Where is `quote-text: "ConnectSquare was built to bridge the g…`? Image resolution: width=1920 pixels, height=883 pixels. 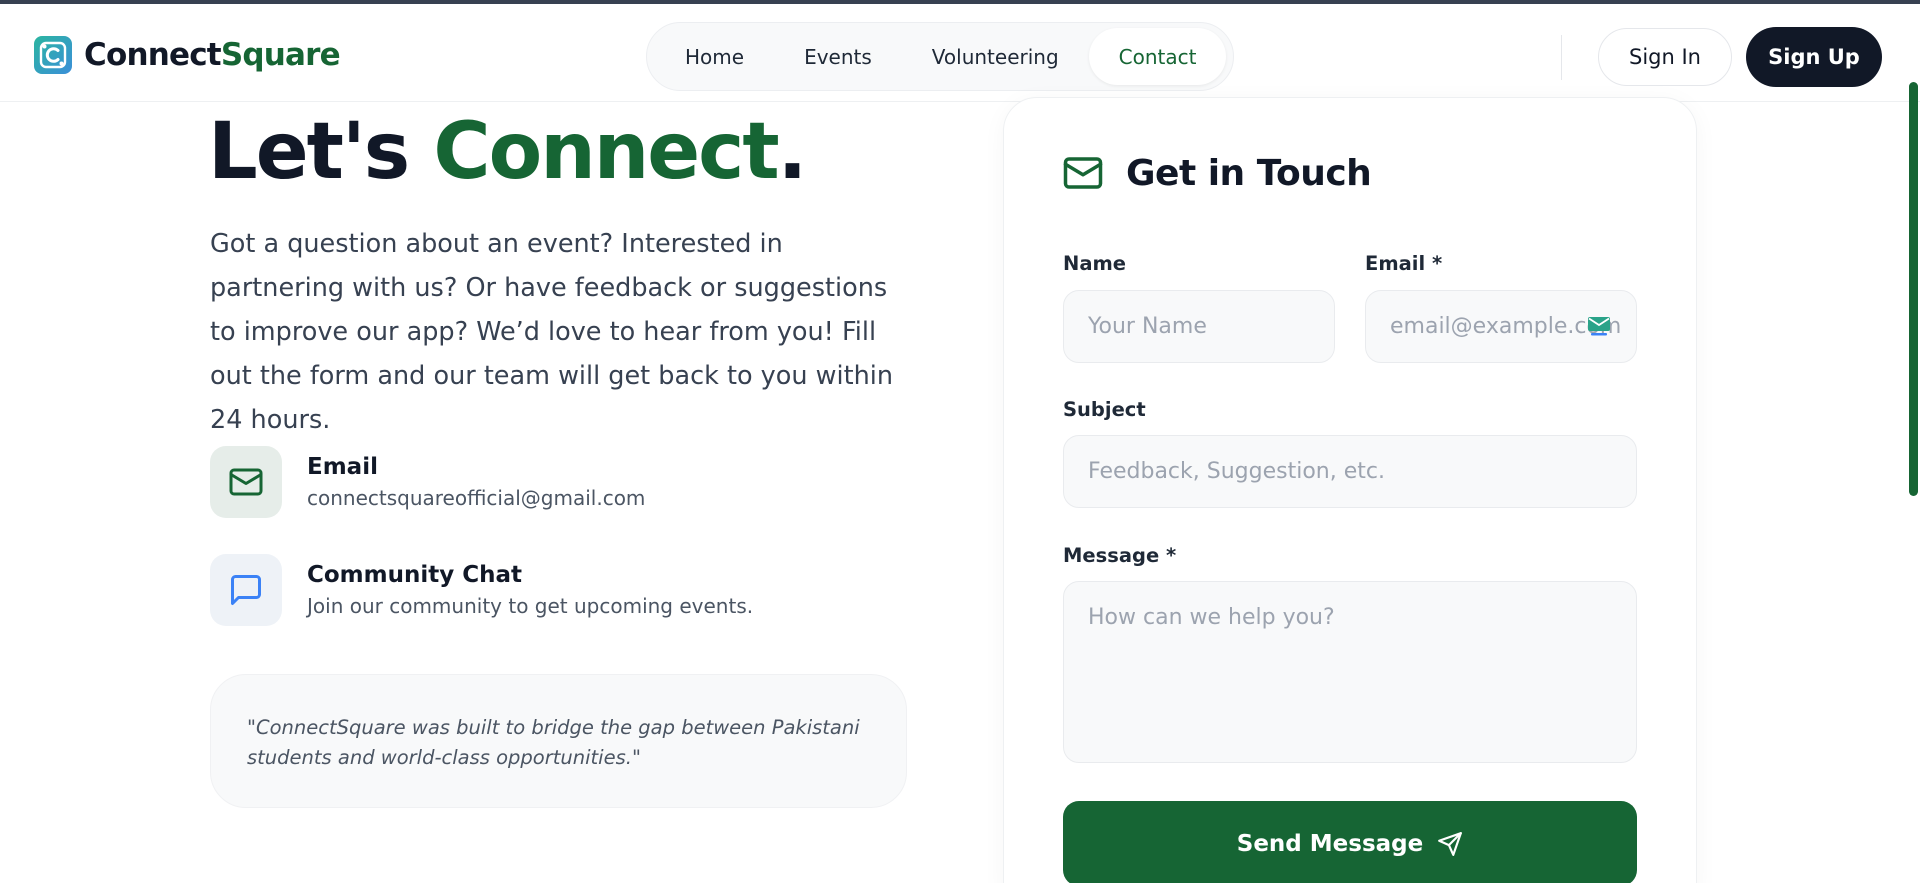
quote-text: "ConnectSquare was built to bridge the g… is located at coordinates (553, 742).